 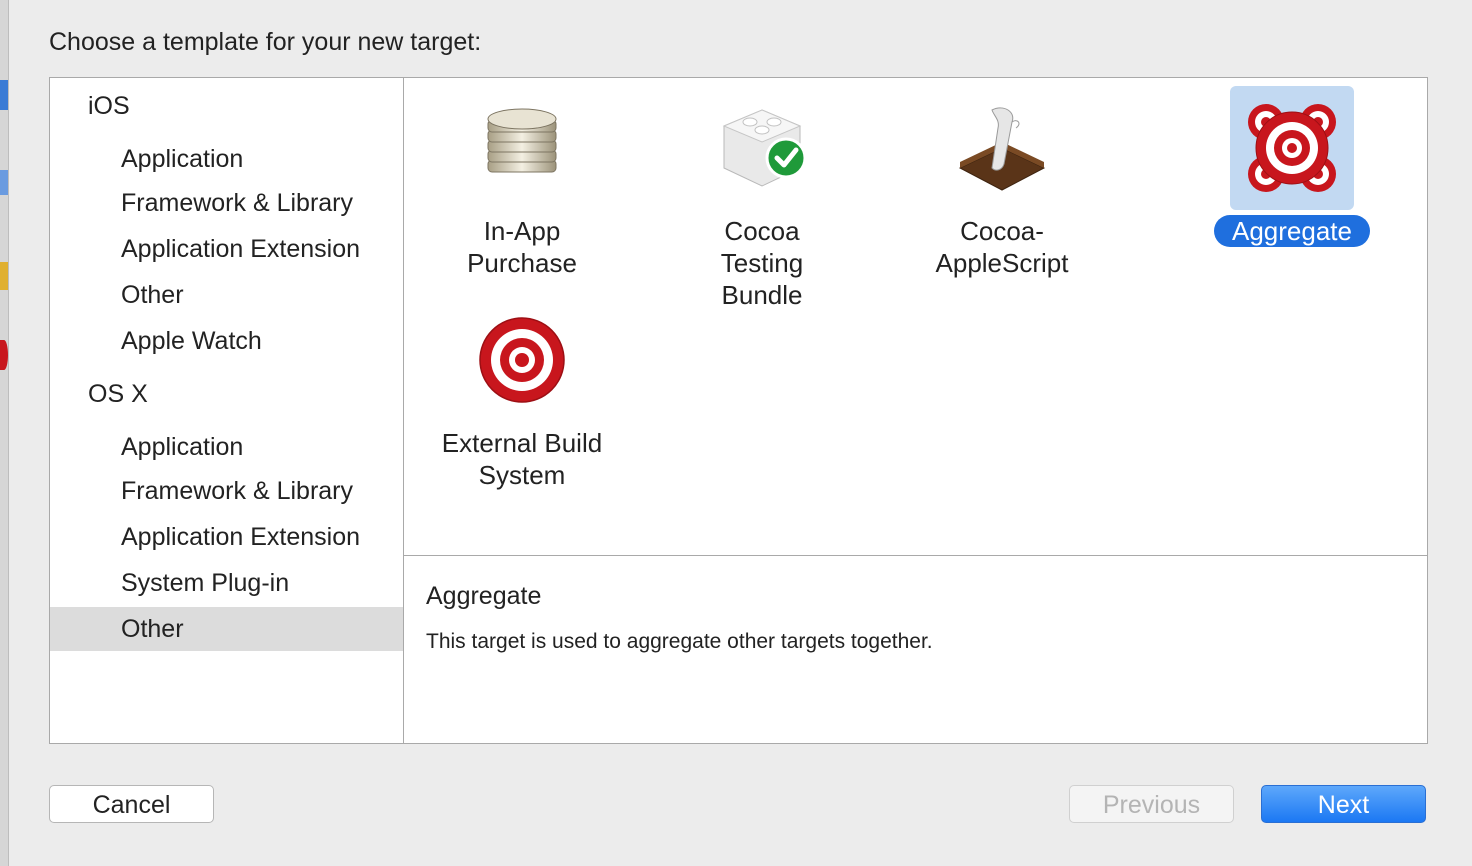 I want to click on sidebar-item-osx-framework-library: Framework & Library, so click(x=226, y=491).